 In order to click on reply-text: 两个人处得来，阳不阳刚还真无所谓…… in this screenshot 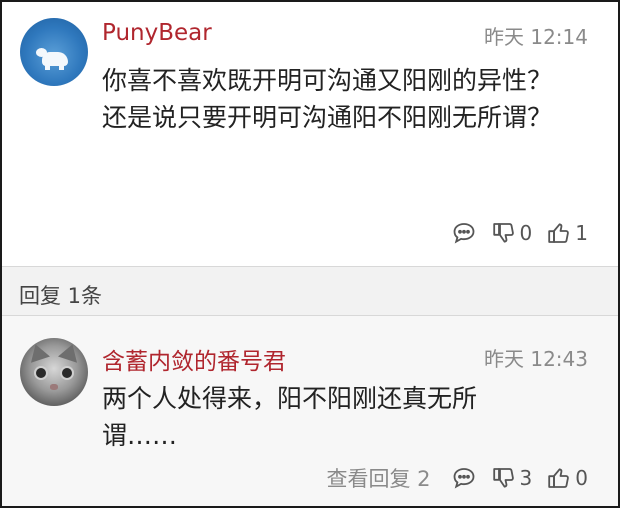, I will do `click(290, 417)`.